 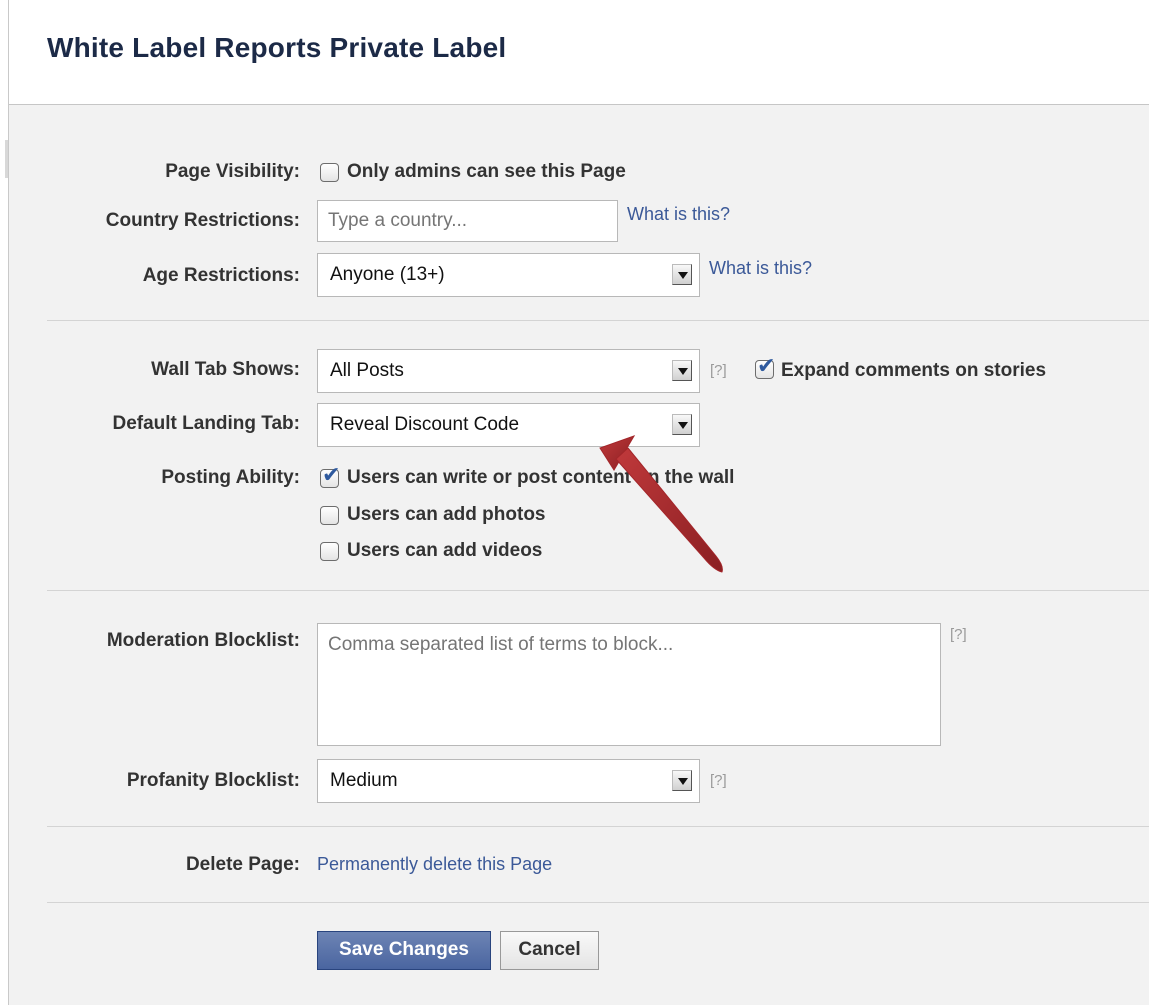 I want to click on posting-videos-checkbox, so click(x=329, y=551).